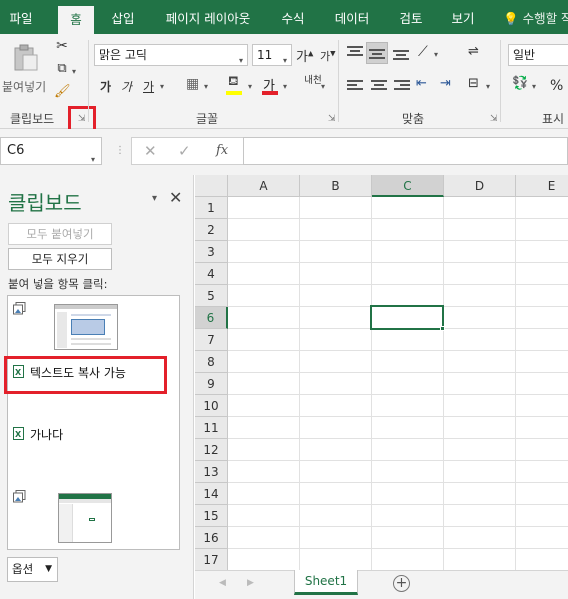  What do you see at coordinates (480, 384) in the screenshot?
I see `cell-D9` at bounding box center [480, 384].